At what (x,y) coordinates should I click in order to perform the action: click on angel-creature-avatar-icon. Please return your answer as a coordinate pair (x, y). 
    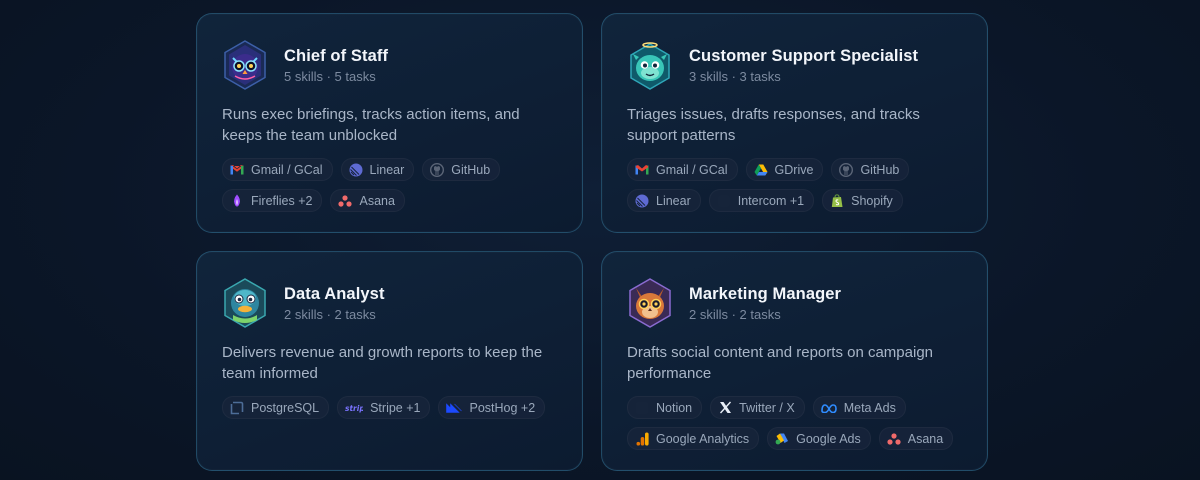
    Looking at the image, I should click on (650, 65).